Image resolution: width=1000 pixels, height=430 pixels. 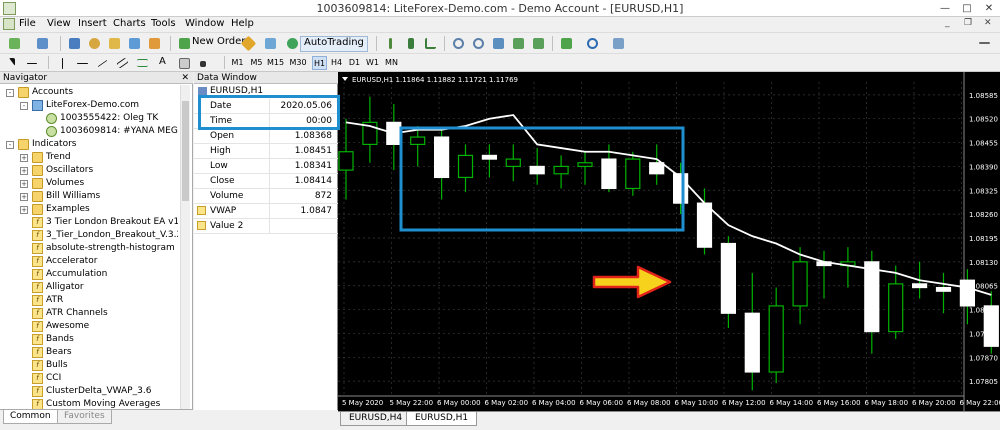 What do you see at coordinates (89, 144) in the screenshot?
I see `navigator-item: - Indicators` at bounding box center [89, 144].